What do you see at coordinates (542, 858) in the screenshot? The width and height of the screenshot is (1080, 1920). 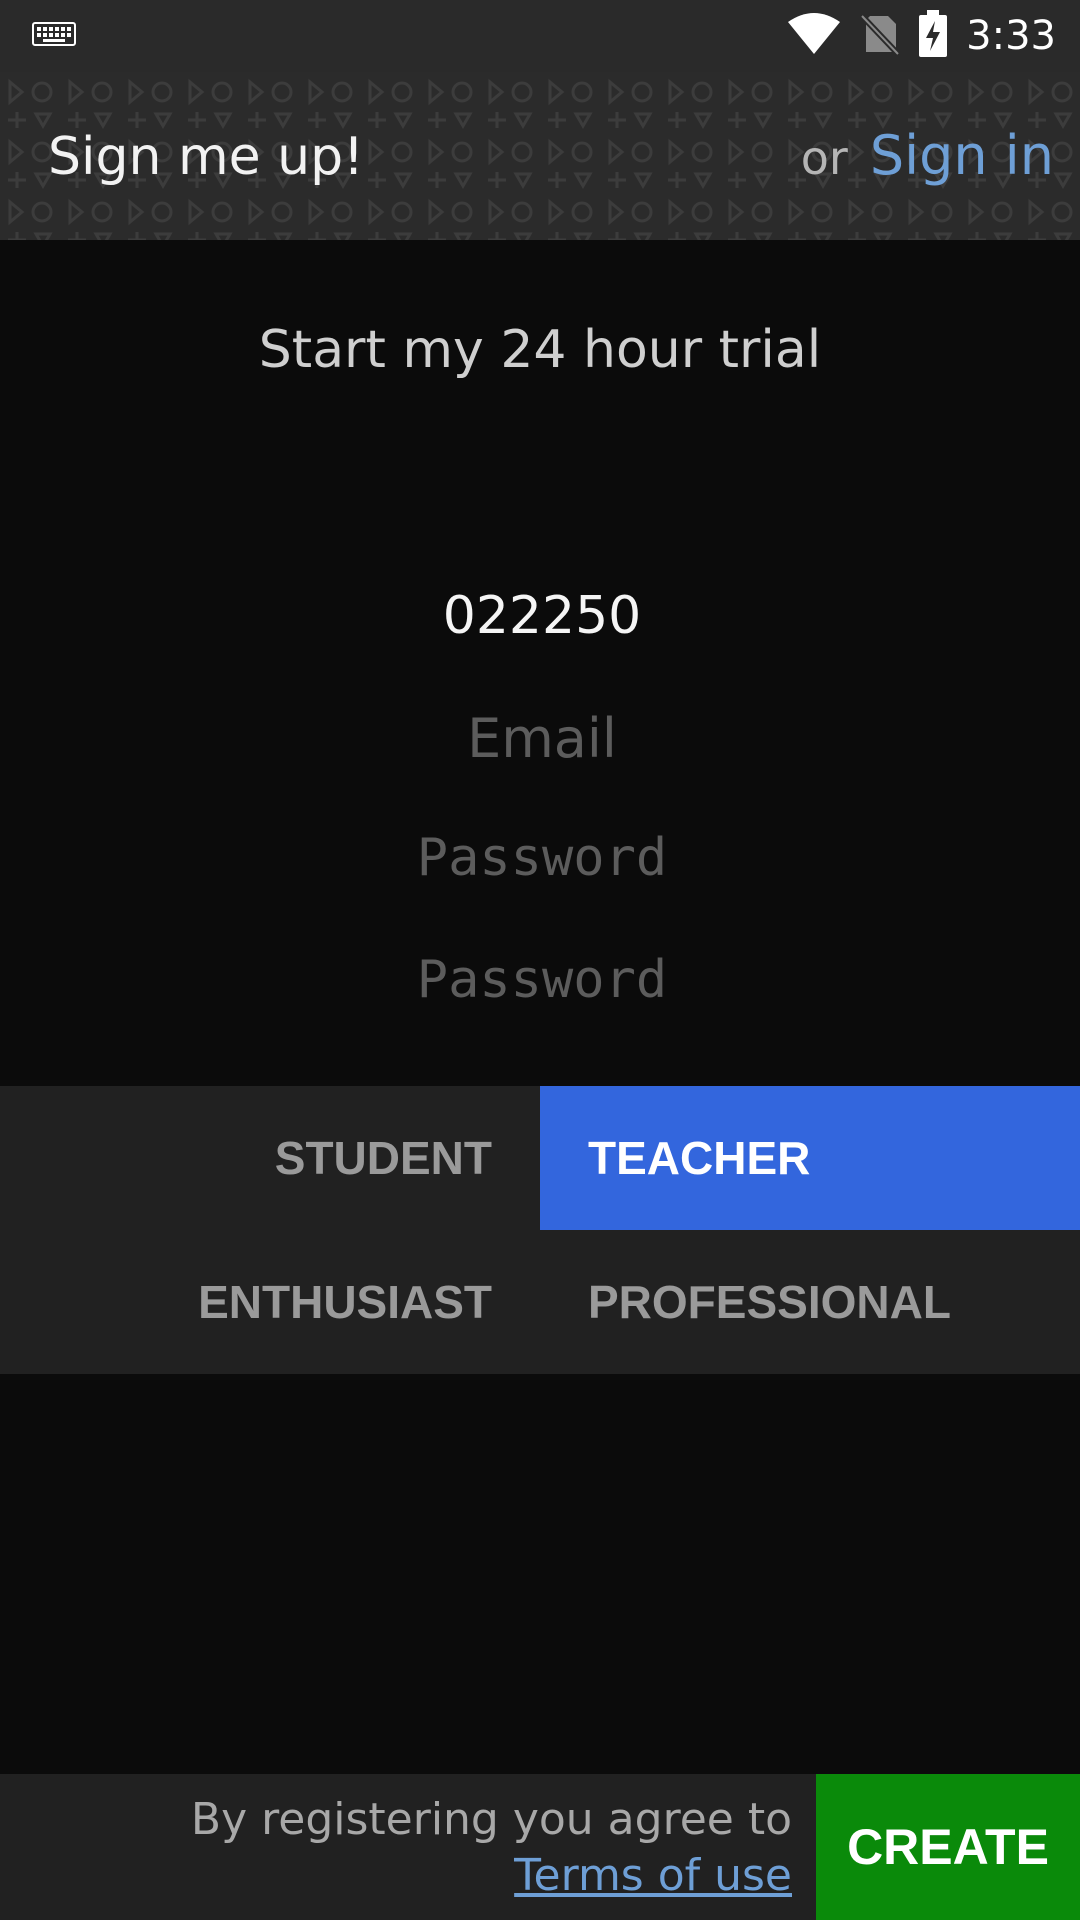 I see `password-input` at bounding box center [542, 858].